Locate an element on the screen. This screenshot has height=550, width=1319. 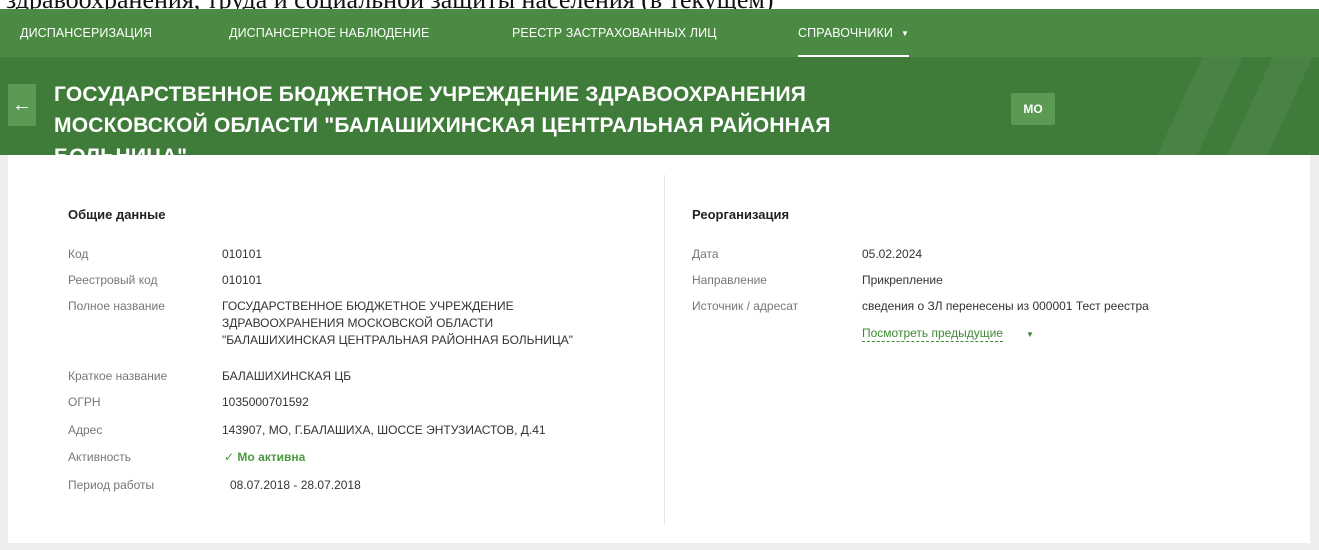
activity-status-text: Мо активна is located at coordinates (271, 457).